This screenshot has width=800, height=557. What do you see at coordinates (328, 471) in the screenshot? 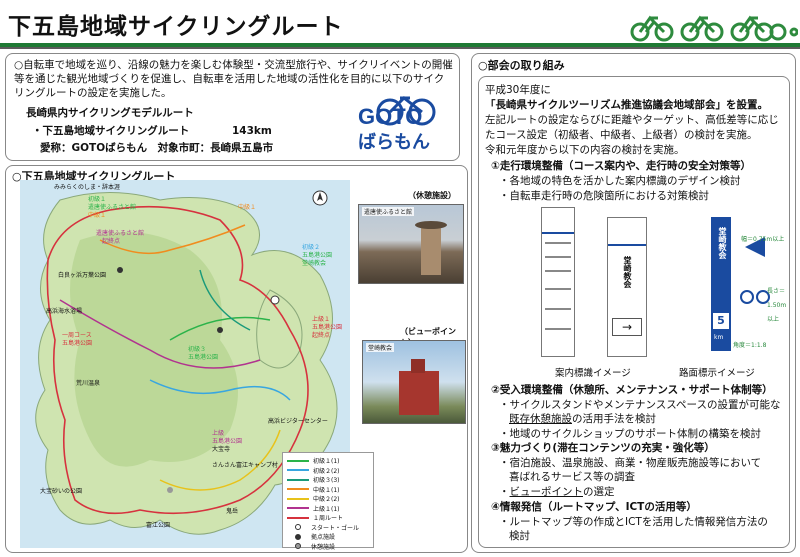
I see `legend-item: 初級２(2)` at bounding box center [328, 471].